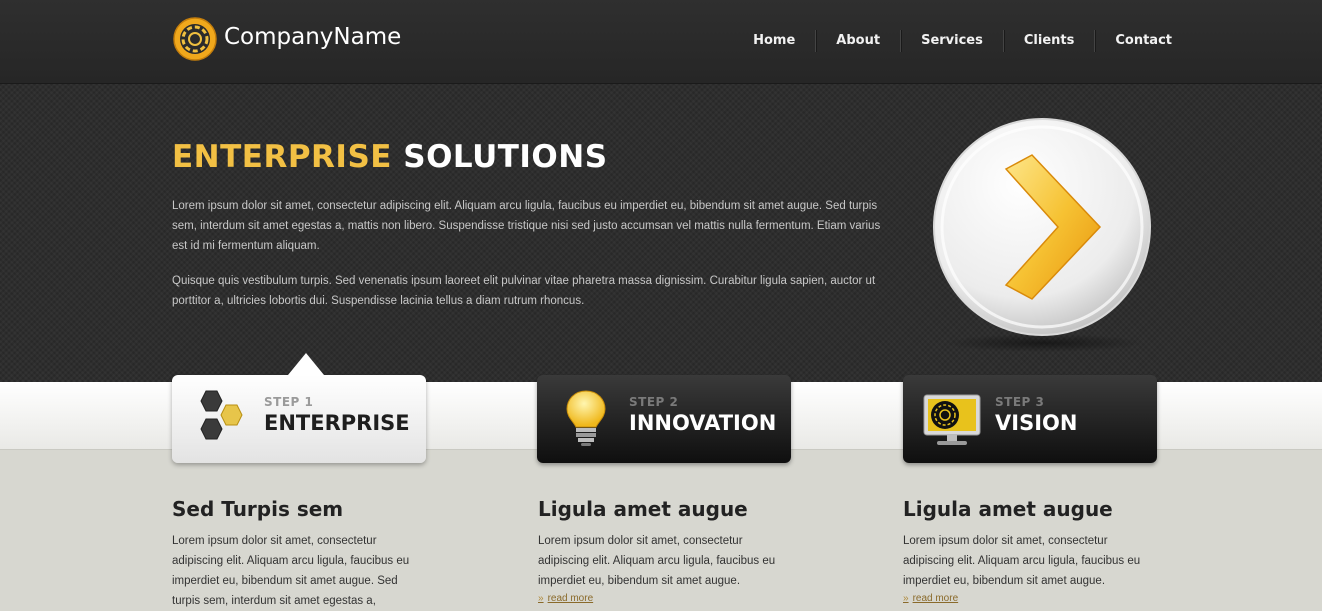  What do you see at coordinates (312, 37) in the screenshot?
I see `brand-name: CompanyName` at bounding box center [312, 37].